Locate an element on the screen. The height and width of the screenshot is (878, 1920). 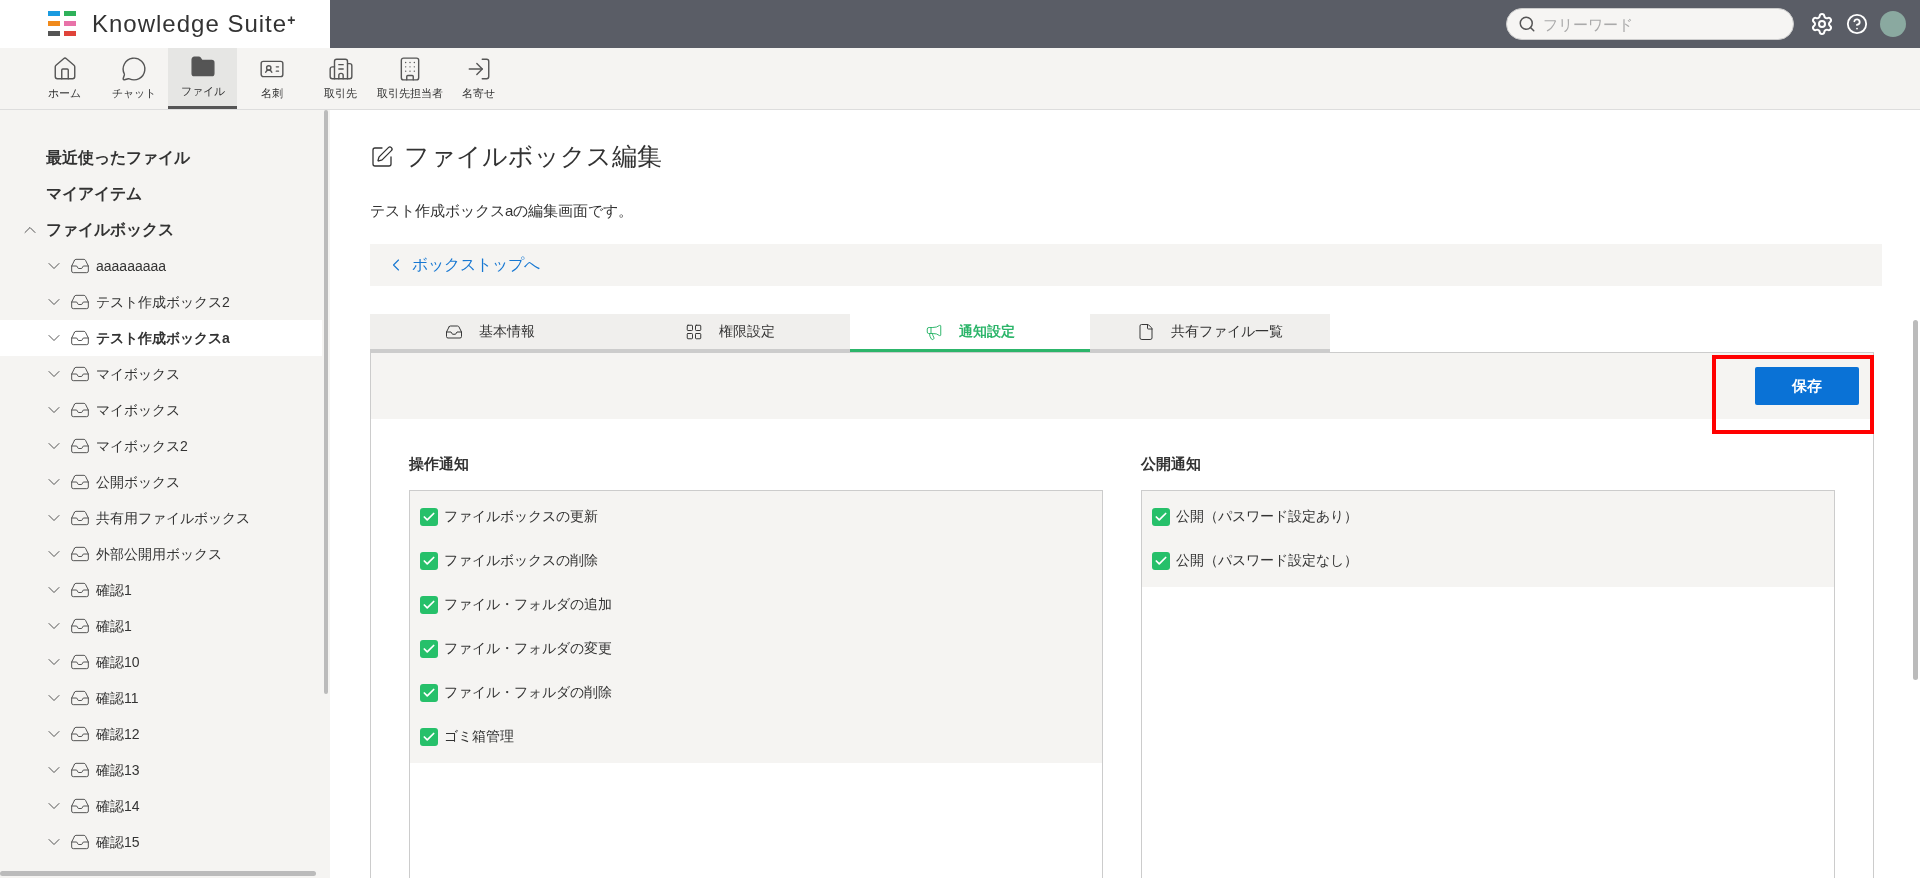
chat-bubble-icon is located at coordinates (133, 68).